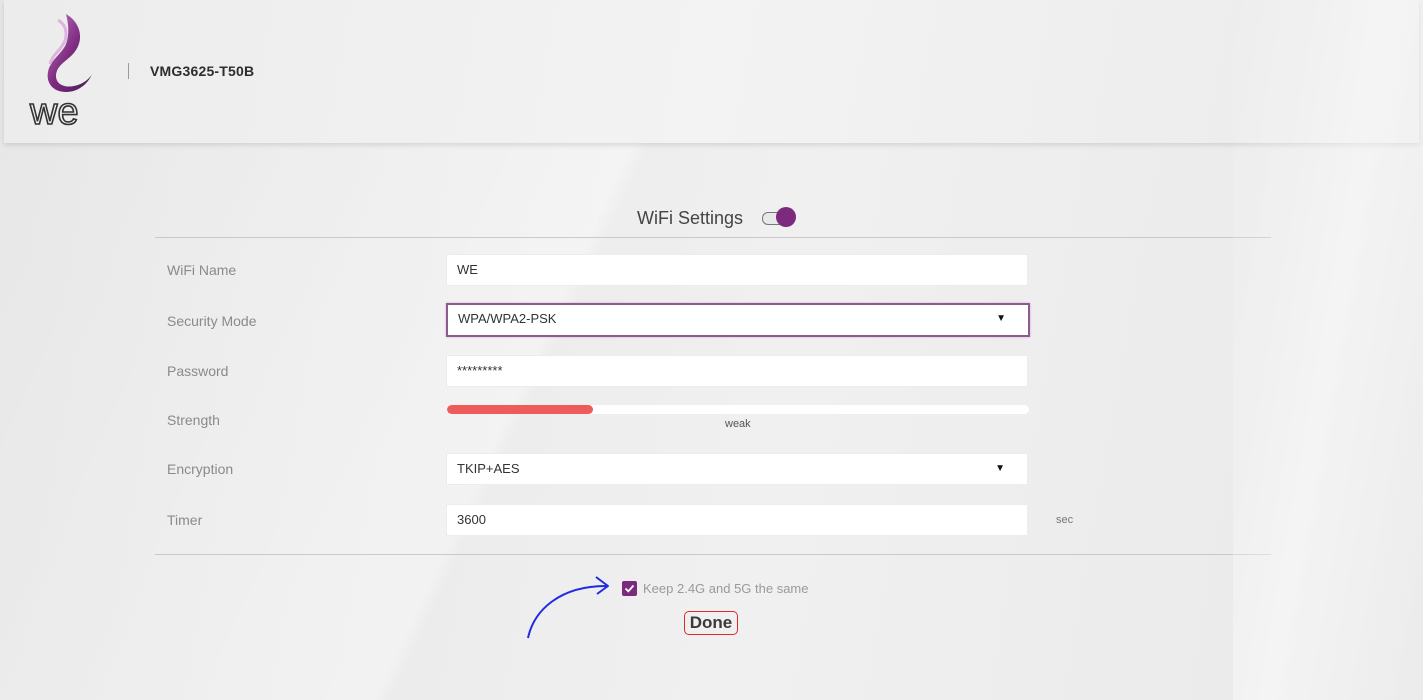 The width and height of the screenshot is (1423, 700). Describe the element at coordinates (1065, 520) in the screenshot. I see `timer-unit: sec` at that location.